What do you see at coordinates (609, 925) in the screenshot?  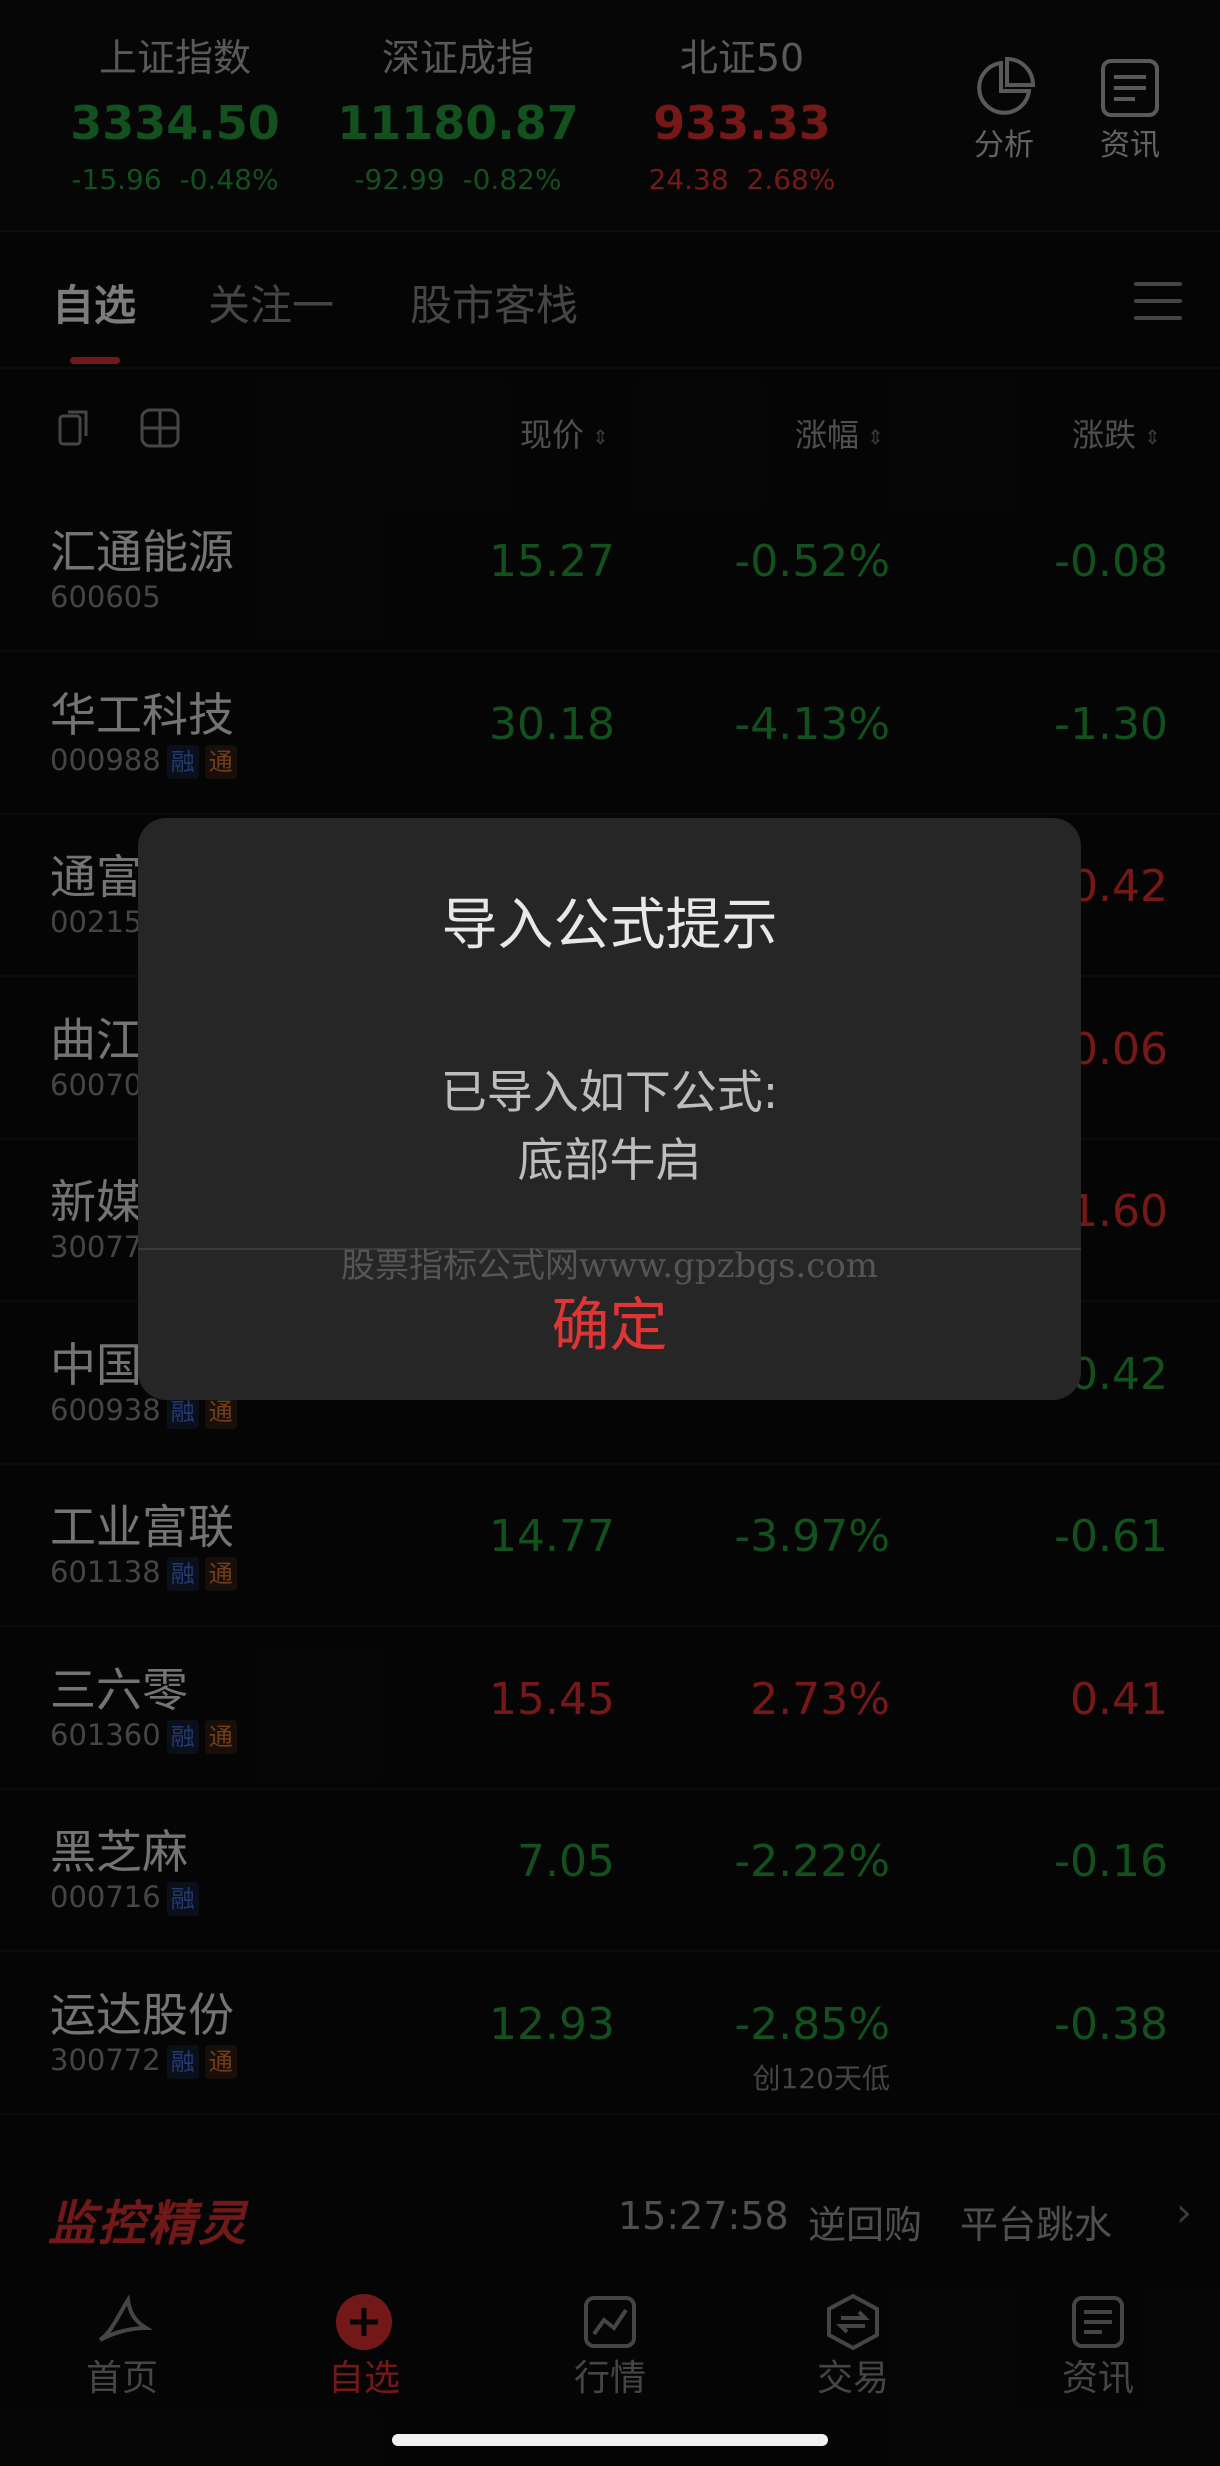 I see `dialog-title: 导入公式提示` at bounding box center [609, 925].